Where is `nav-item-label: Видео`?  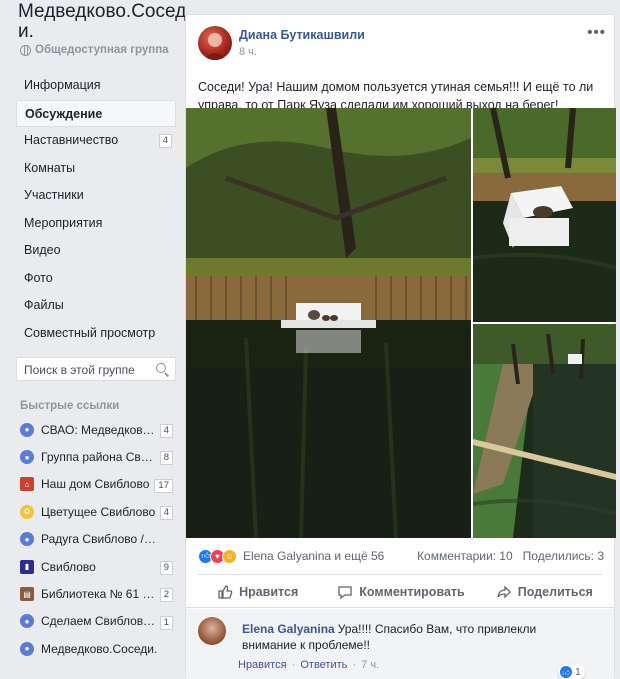
nav-item-label: Видео is located at coordinates (42, 250).